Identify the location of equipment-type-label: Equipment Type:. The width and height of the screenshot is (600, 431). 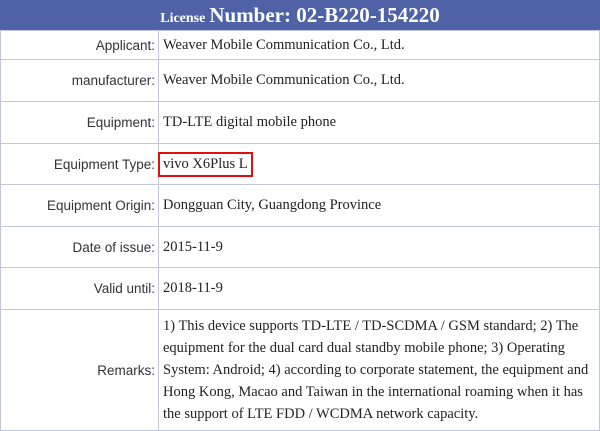
(79, 164).